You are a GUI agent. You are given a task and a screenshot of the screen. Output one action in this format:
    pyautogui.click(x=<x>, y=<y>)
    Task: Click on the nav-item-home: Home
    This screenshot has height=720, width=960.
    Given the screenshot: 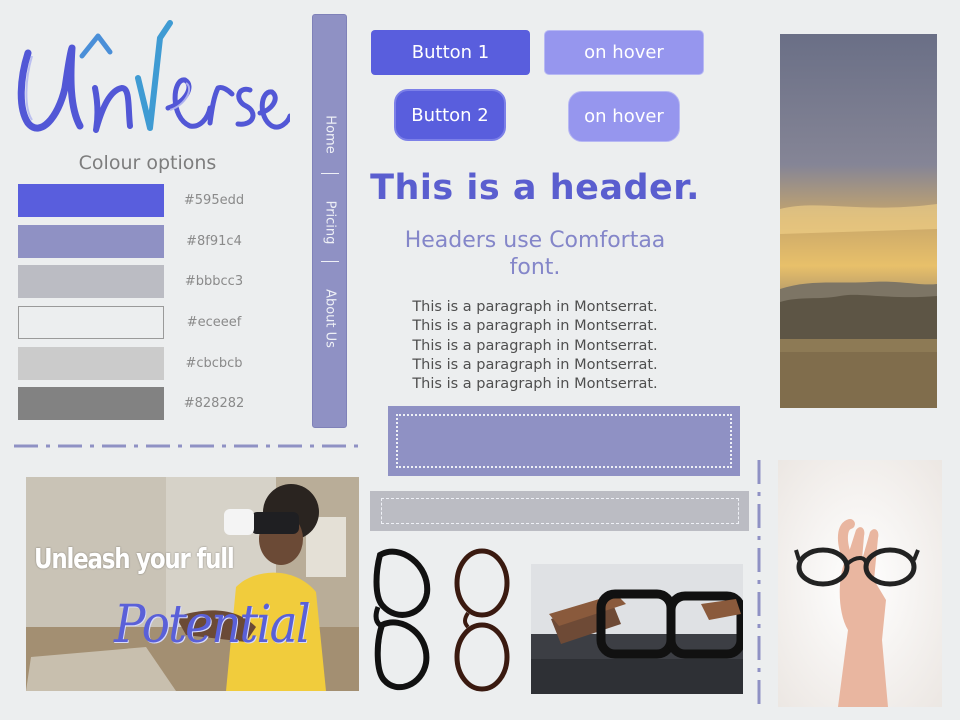 What is the action you would take?
    pyautogui.click(x=329, y=134)
    